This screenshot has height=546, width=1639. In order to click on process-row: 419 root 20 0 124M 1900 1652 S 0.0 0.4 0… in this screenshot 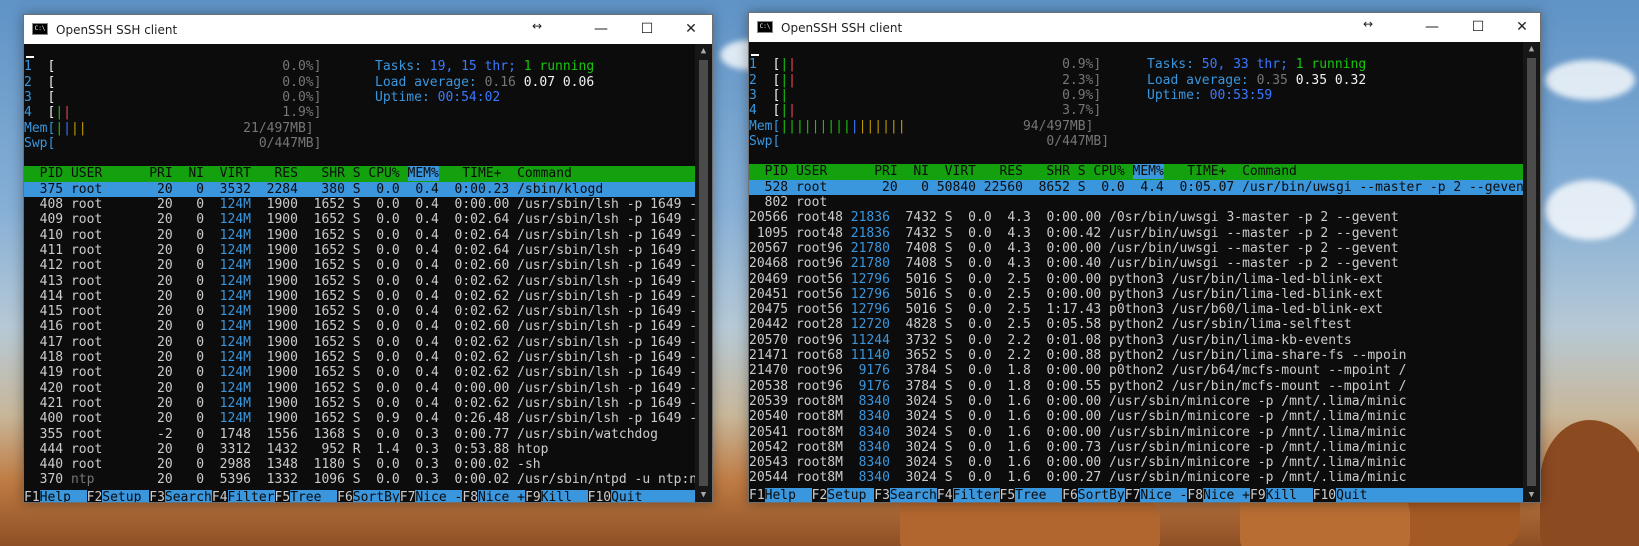, I will do `click(359, 372)`.